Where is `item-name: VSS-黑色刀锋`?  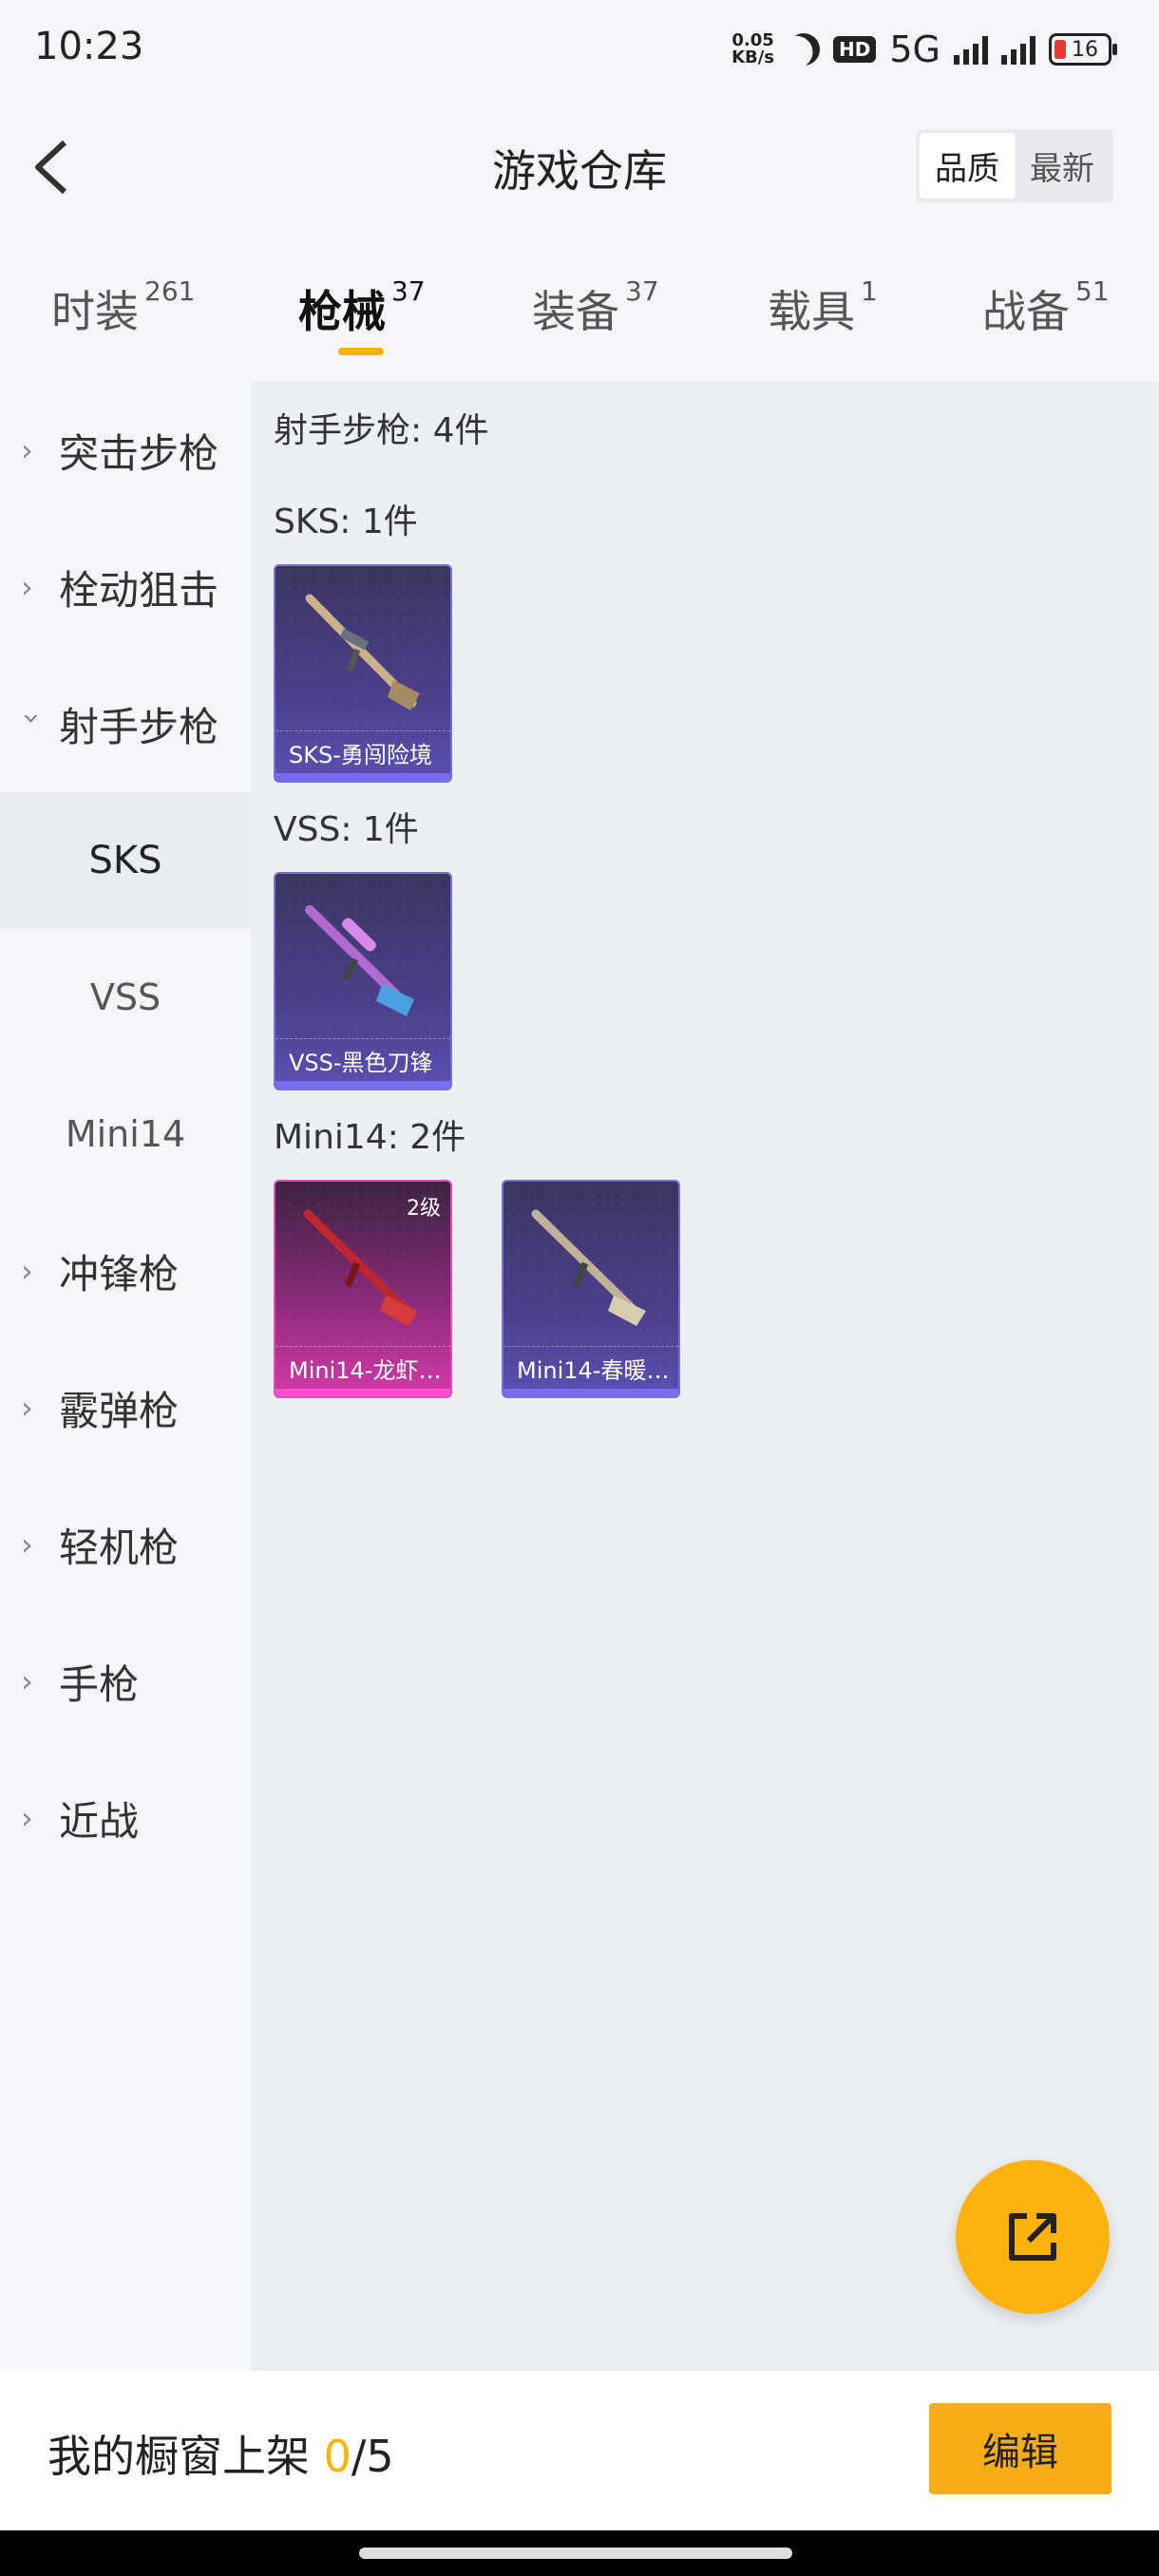 item-name: VSS-黑色刀锋 is located at coordinates (363, 1059).